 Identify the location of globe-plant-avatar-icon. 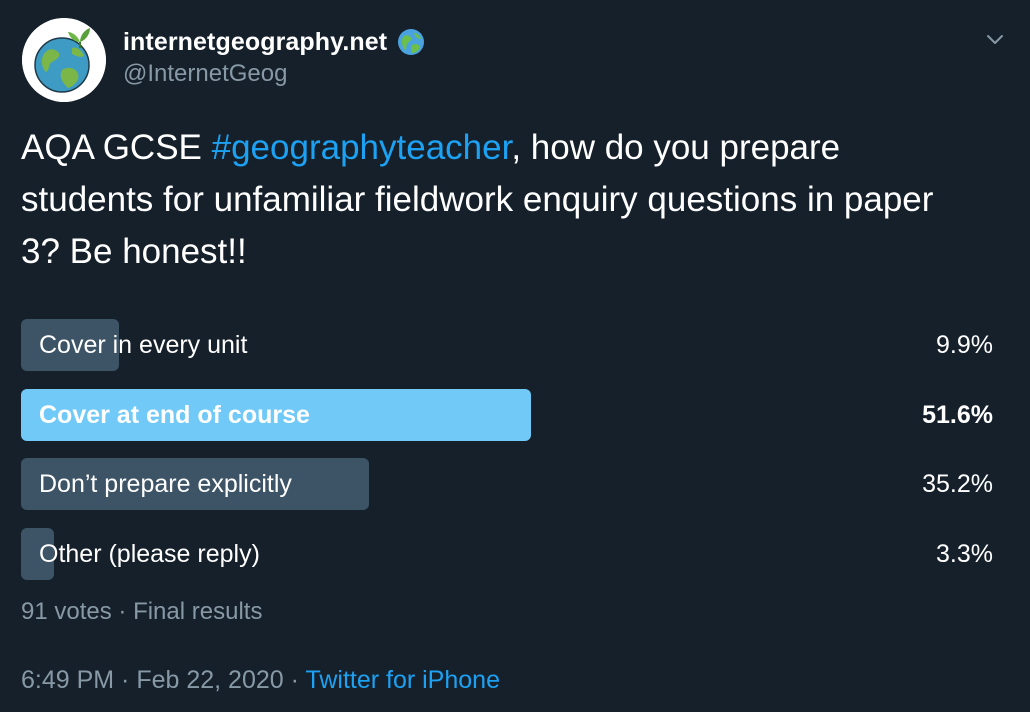
(64, 60).